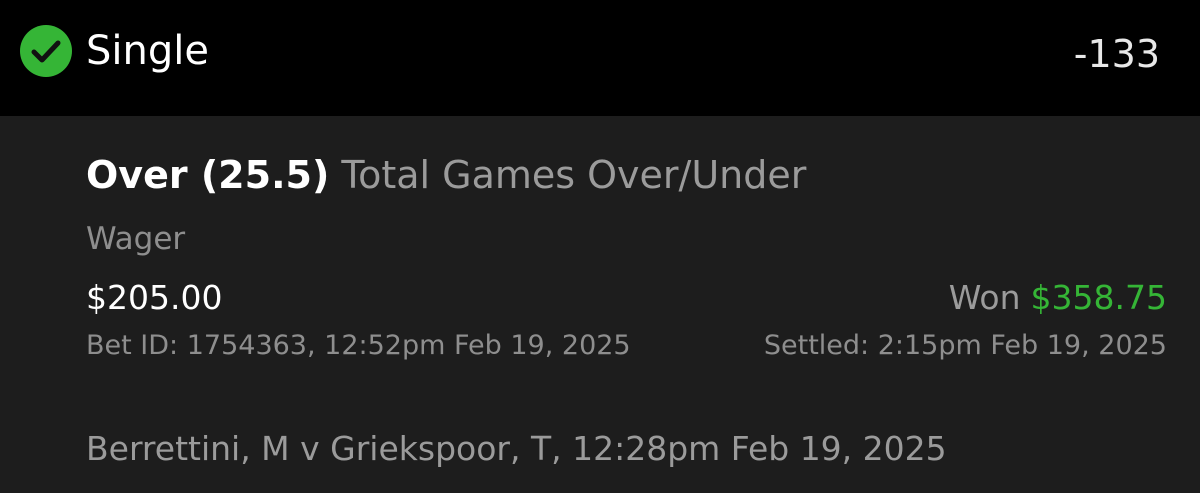  What do you see at coordinates (136, 239) in the screenshot?
I see `wager-label: Wager` at bounding box center [136, 239].